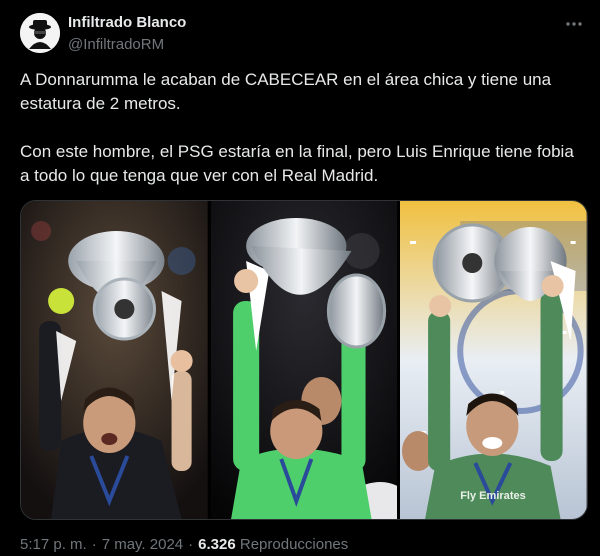  Describe the element at coordinates (142, 544) in the screenshot. I see `tweet-date: 7 may. 2024` at that location.